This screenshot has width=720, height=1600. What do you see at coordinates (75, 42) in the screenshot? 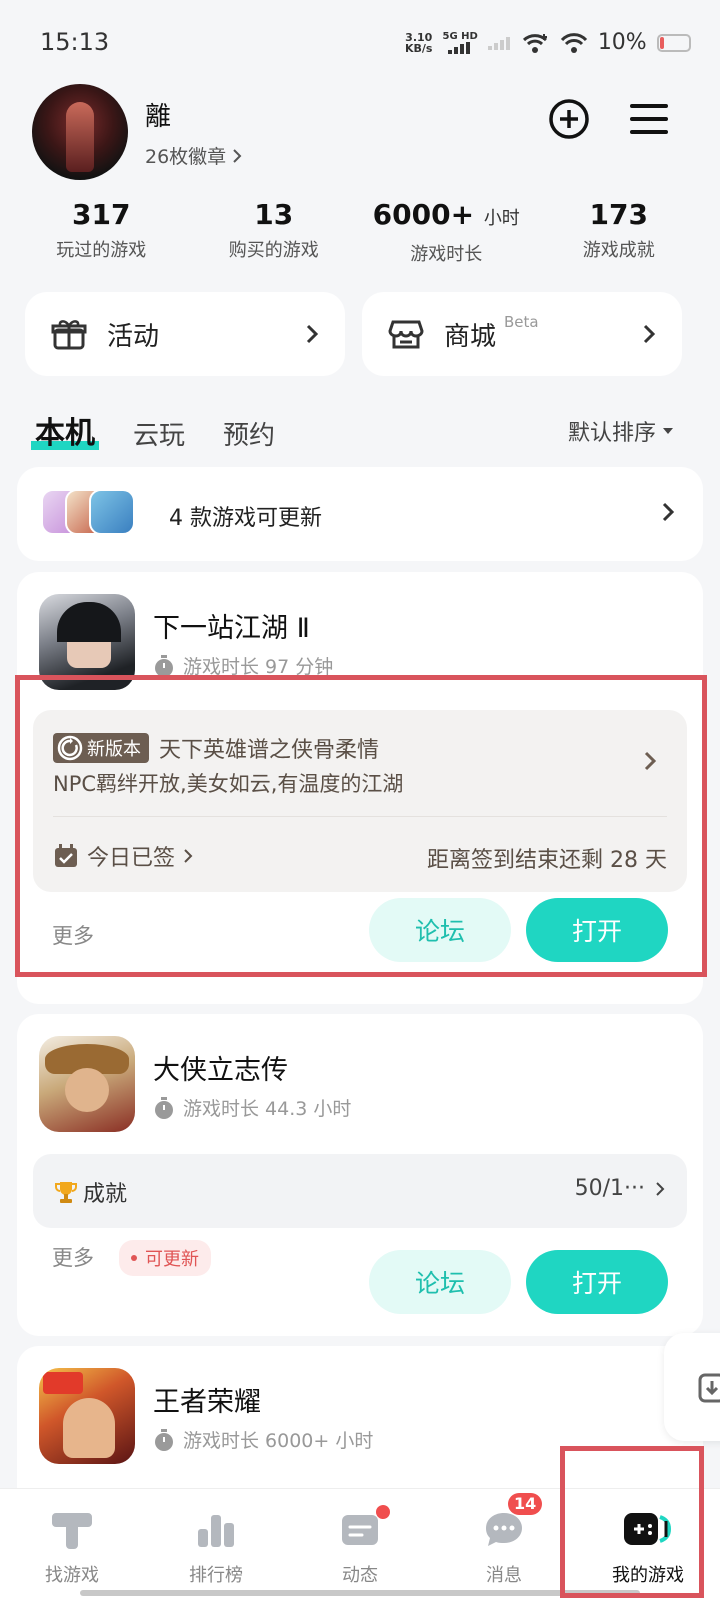
I see `status-time: 15:13` at bounding box center [75, 42].